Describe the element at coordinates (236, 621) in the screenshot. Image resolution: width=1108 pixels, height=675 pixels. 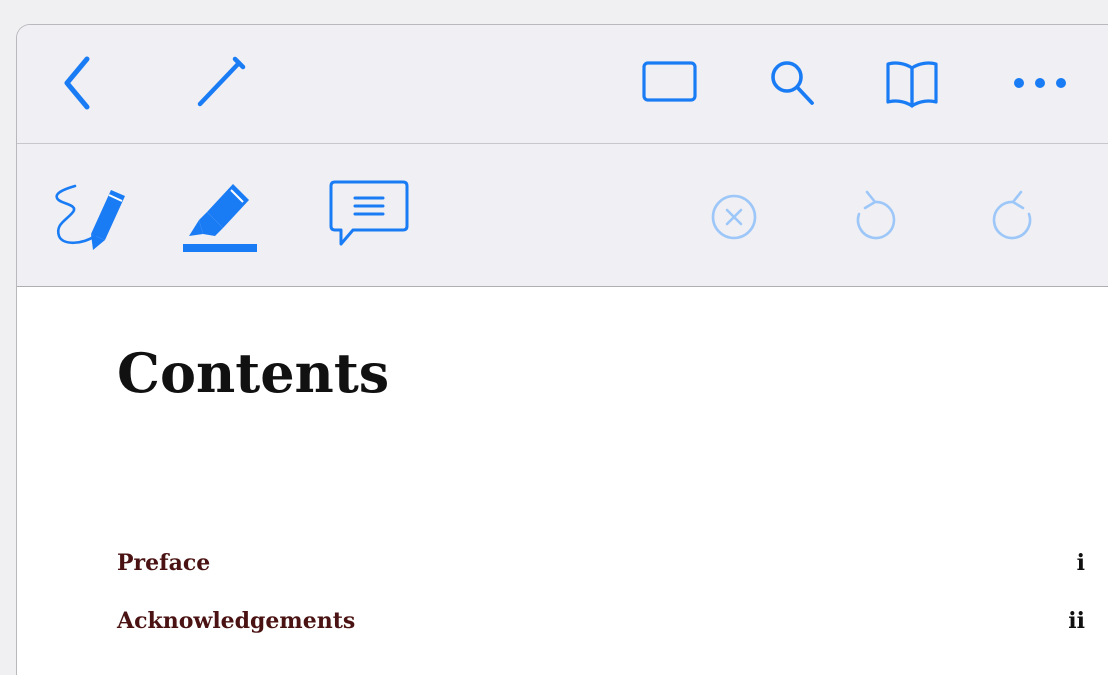
I see `toc-entry-label: Acknowledgements` at that location.